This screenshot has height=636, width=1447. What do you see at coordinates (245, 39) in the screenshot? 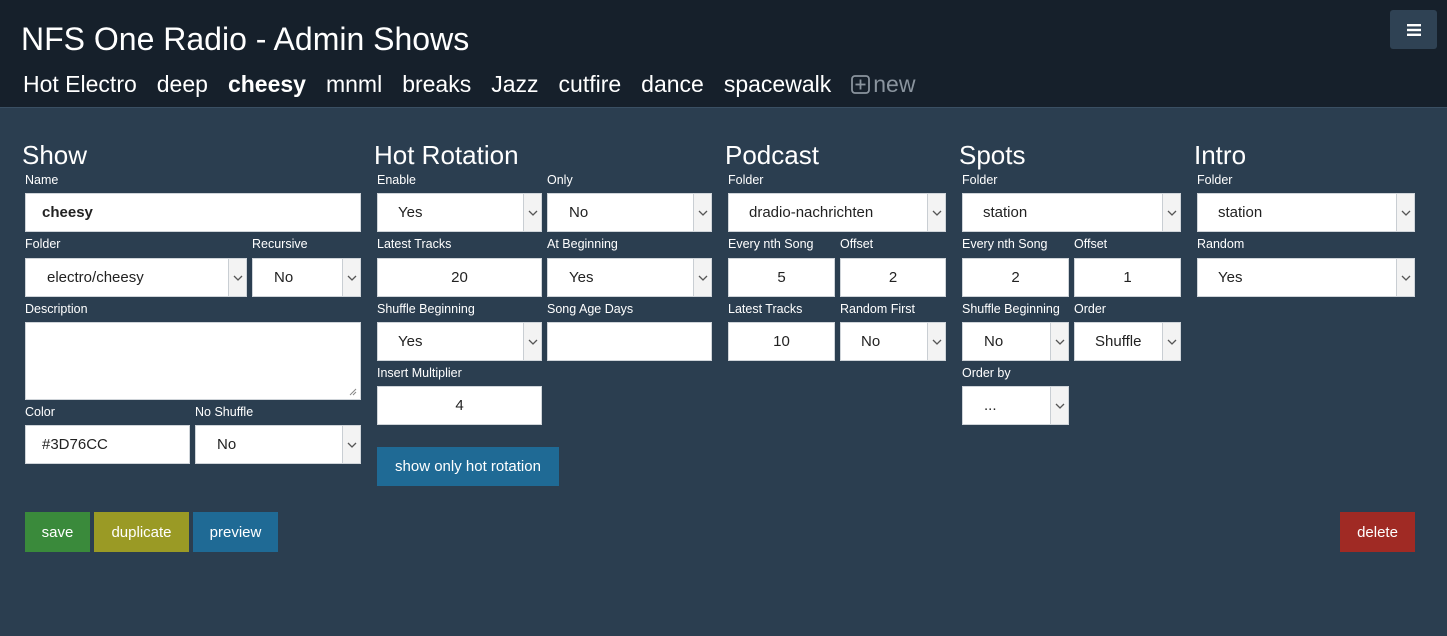
I see `page-title: NFS One Radio - Admin Shows` at bounding box center [245, 39].